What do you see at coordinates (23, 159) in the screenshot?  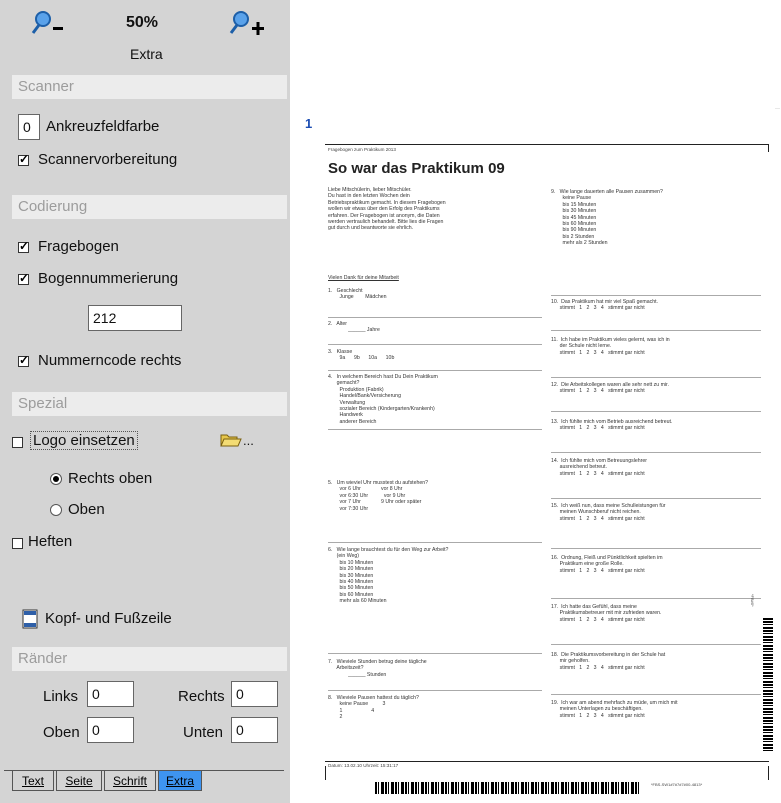 I see `scannervorbereitung-checkbox: ✓` at bounding box center [23, 159].